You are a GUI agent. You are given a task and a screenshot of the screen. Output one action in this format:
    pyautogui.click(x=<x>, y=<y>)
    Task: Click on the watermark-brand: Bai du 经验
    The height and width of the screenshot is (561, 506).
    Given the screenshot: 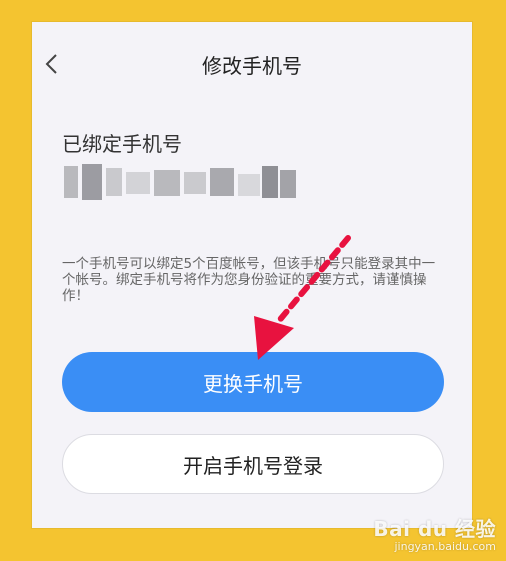 What is the action you would take?
    pyautogui.click(x=434, y=529)
    